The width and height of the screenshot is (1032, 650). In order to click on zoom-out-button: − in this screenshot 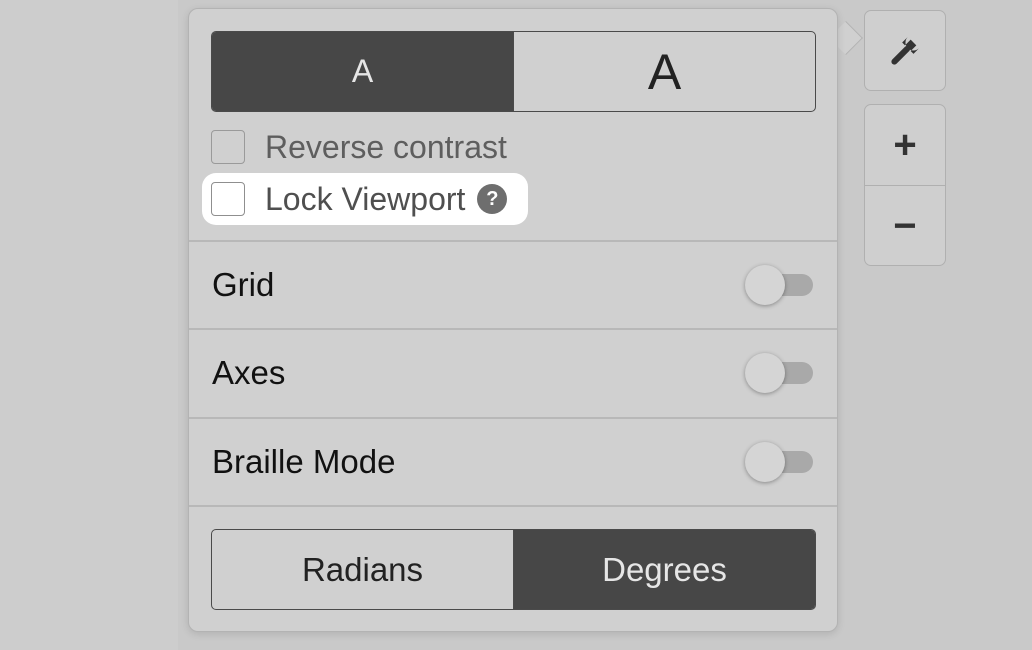, I will do `click(905, 225)`.